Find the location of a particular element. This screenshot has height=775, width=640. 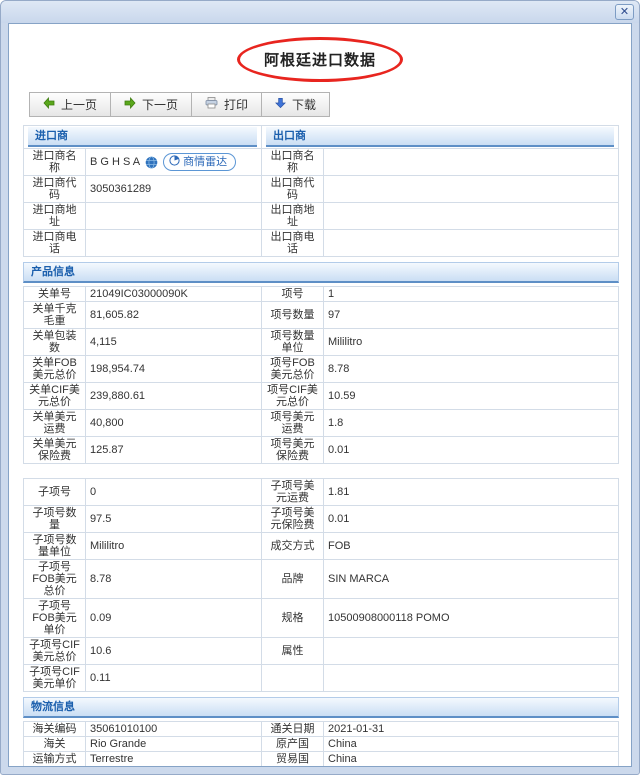

field-value: 1.81 is located at coordinates (471, 492).